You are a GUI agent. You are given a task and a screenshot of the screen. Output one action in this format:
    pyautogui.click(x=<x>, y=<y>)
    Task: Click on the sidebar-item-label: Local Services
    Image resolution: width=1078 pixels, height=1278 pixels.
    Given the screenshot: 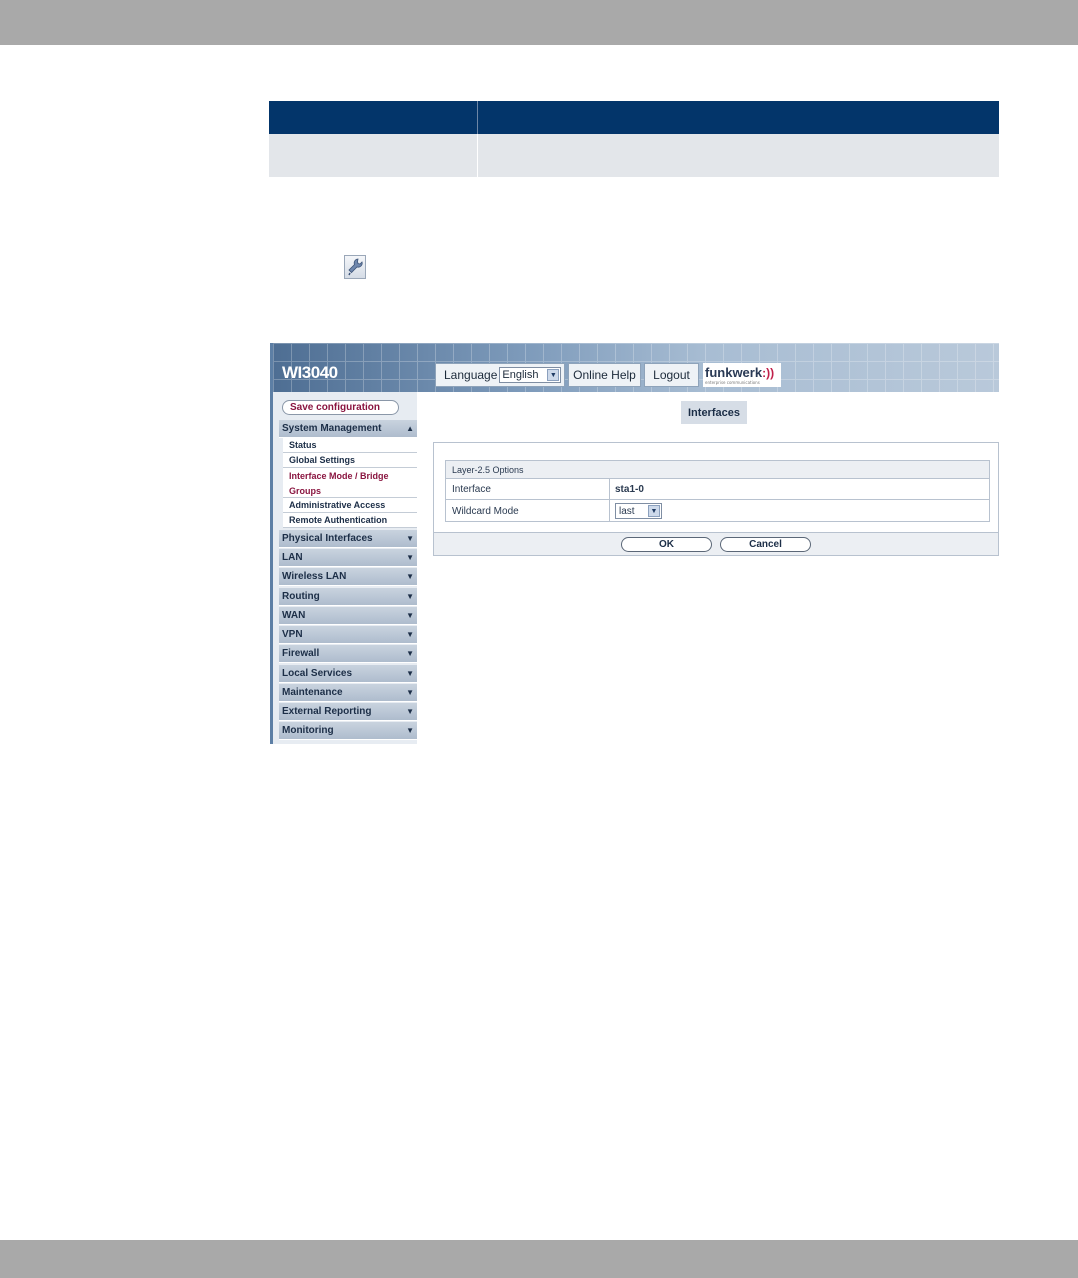 What is the action you would take?
    pyautogui.click(x=317, y=673)
    